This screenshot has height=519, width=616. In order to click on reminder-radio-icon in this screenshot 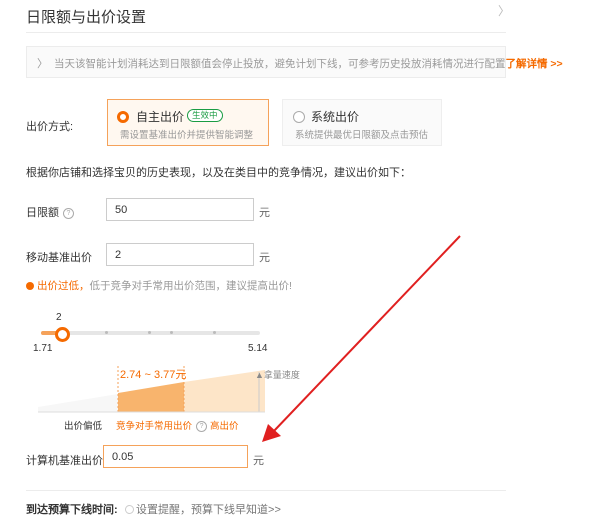, I will do `click(130, 509)`.